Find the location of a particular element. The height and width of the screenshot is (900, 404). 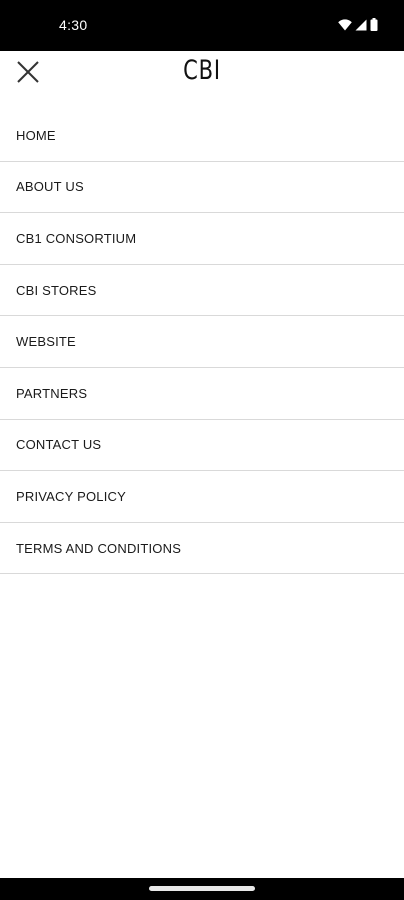

menu-item-partners: PARTNERS is located at coordinates (202, 394).